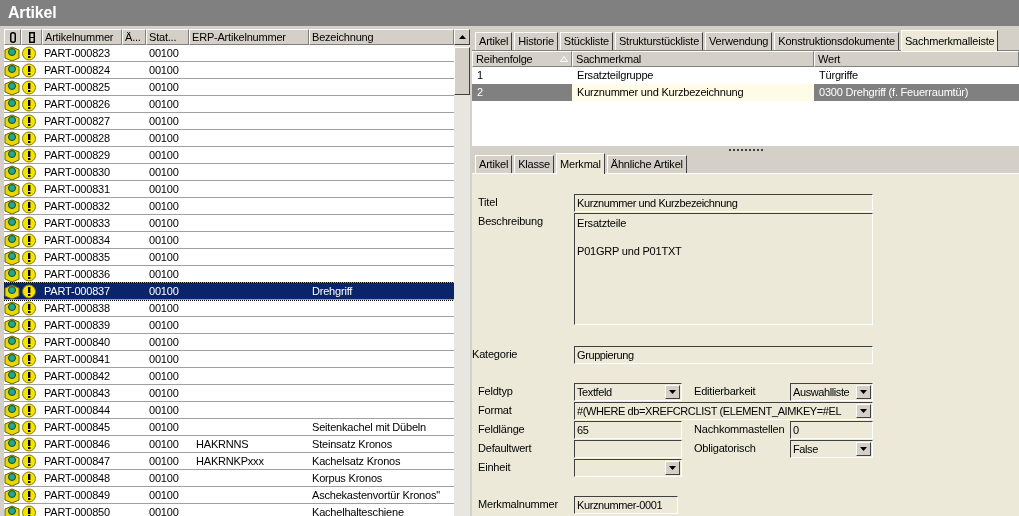  I want to click on default-value-field, so click(628, 449).